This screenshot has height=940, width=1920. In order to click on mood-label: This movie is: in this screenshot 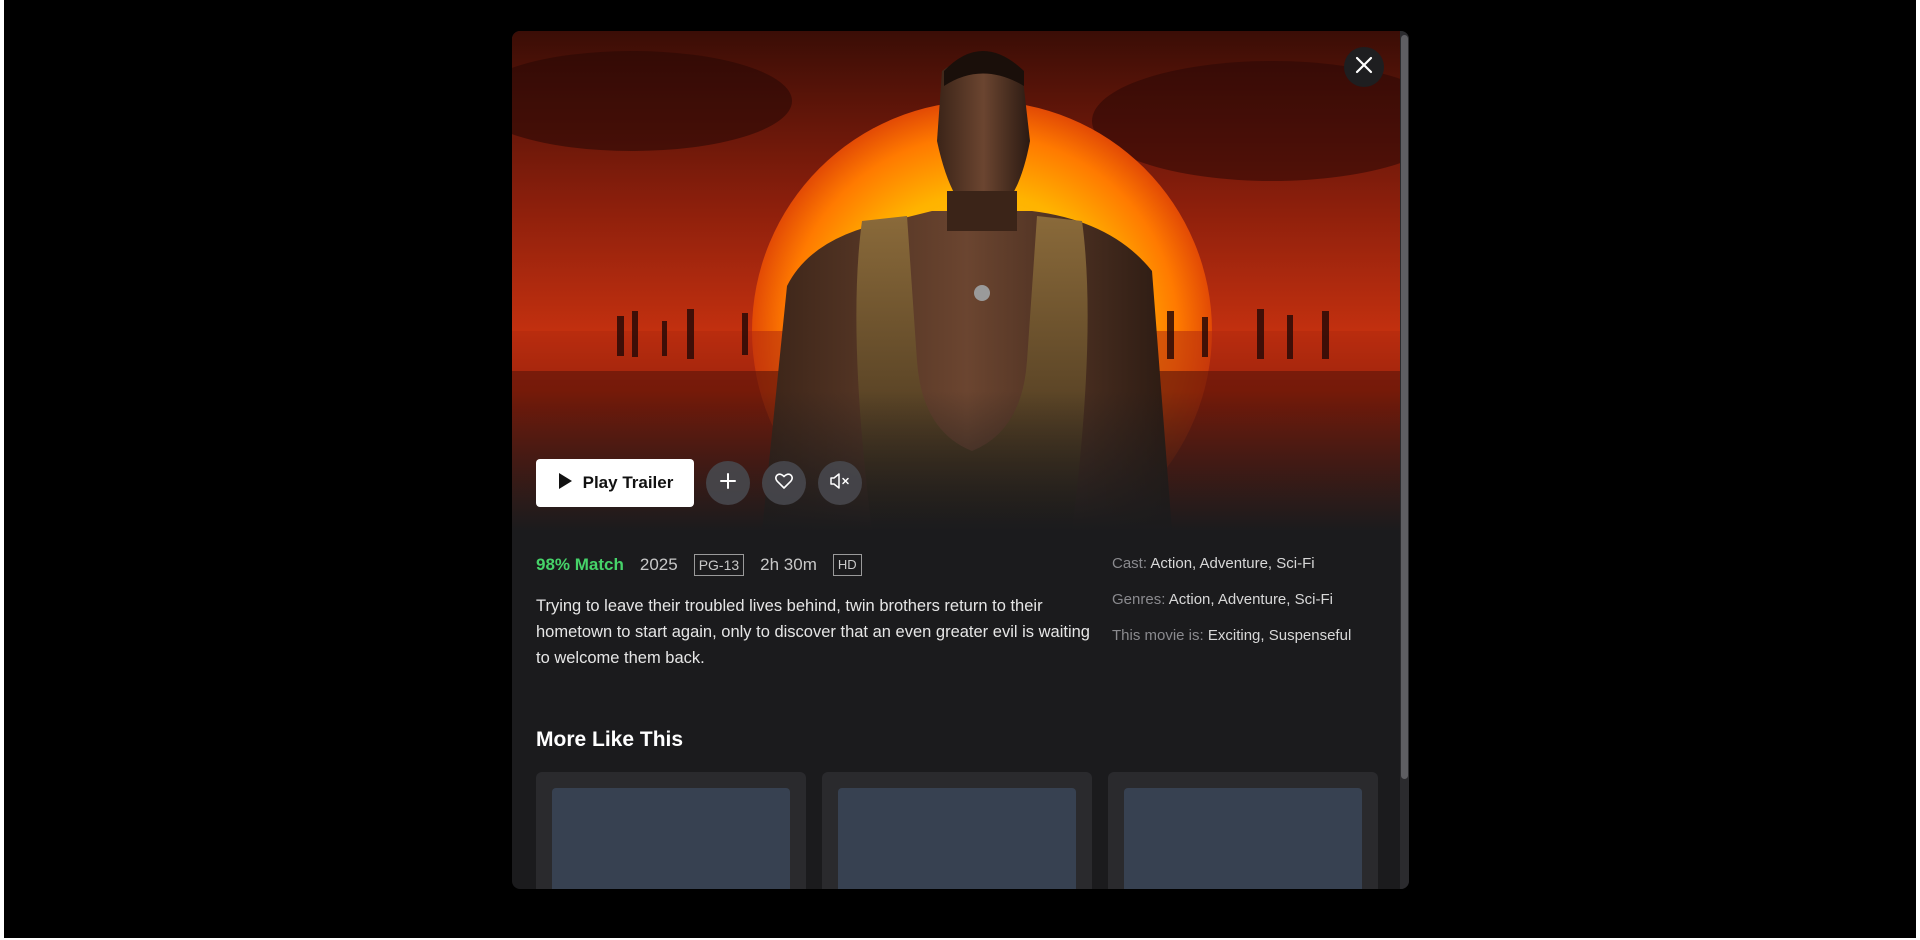, I will do `click(1158, 635)`.